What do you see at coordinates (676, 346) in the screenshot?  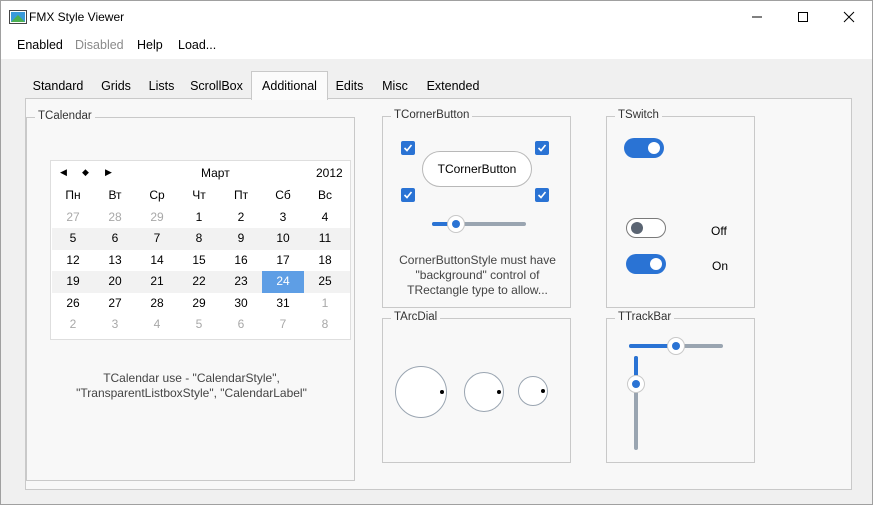 I see `horizontal-trackbar-thumb` at bounding box center [676, 346].